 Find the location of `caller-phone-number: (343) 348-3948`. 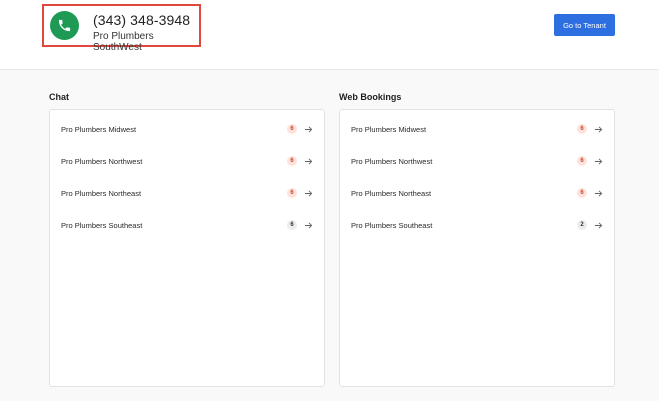

caller-phone-number: (343) 348-3948 is located at coordinates (142, 20).